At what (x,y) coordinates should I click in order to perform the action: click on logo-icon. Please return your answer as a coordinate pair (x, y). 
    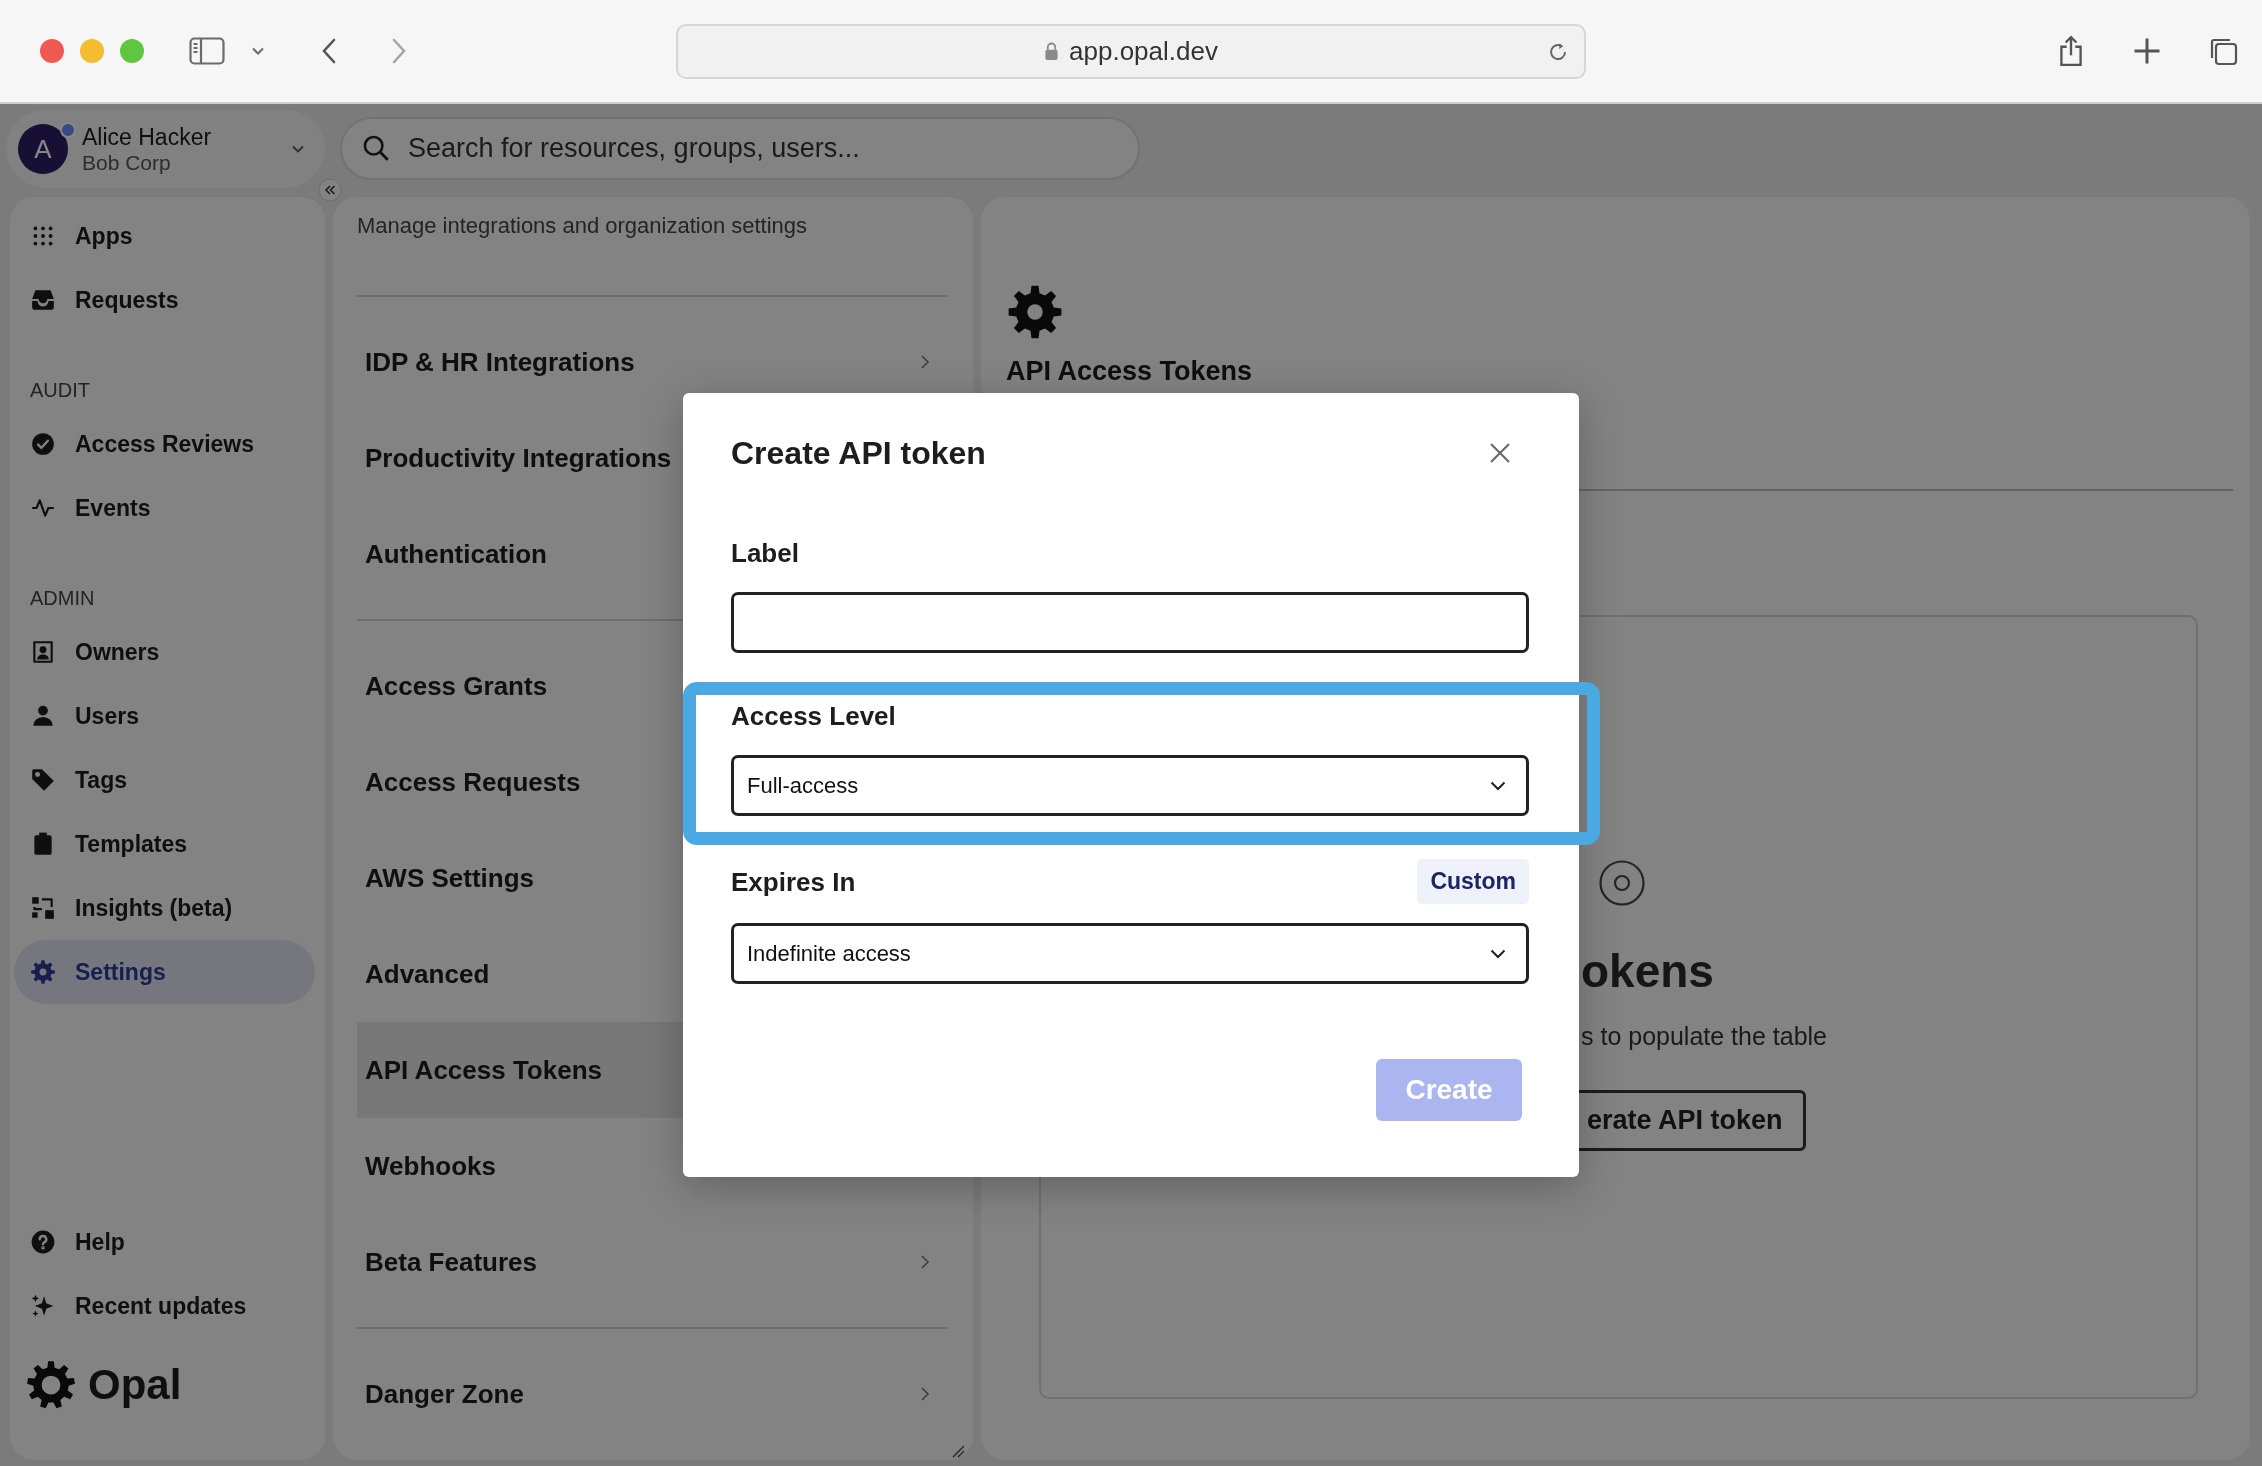
    Looking at the image, I should click on (51, 1385).